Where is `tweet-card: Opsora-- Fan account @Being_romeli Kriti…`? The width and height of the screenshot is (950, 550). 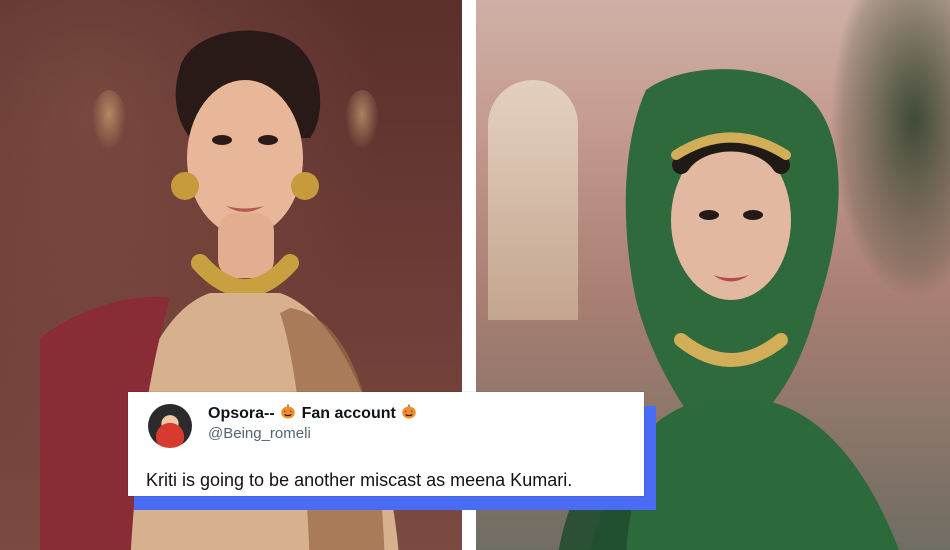 tweet-card: Opsora-- Fan account @Being_romeli Kriti… is located at coordinates (386, 444).